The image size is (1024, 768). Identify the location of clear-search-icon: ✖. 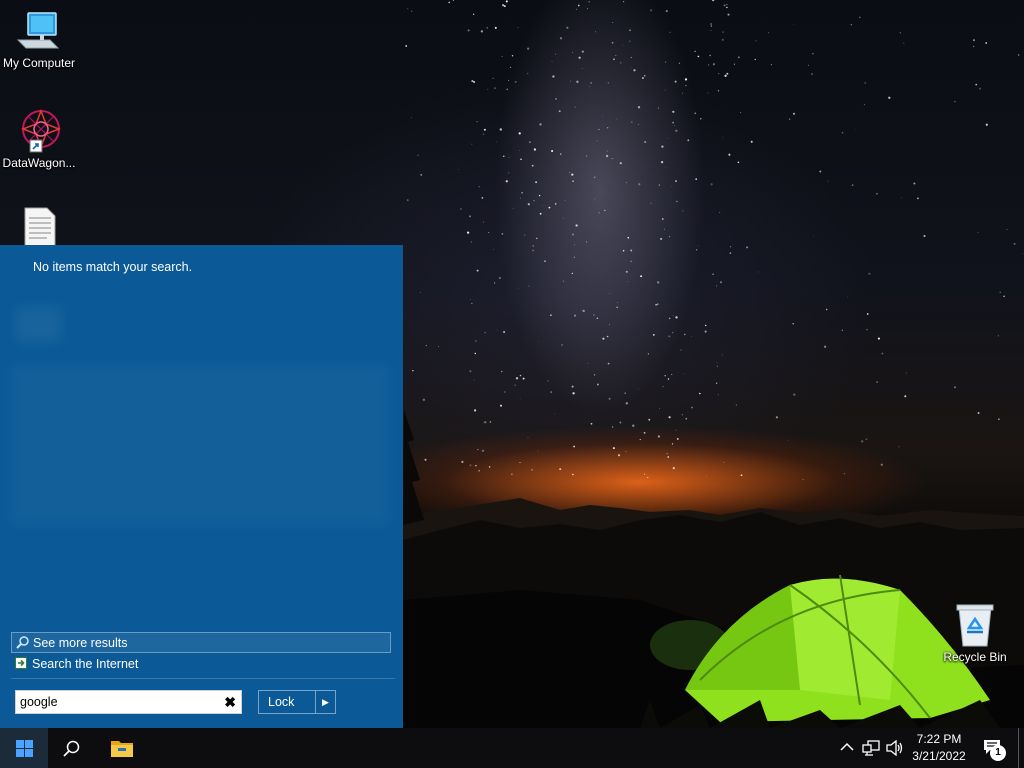
(230, 702).